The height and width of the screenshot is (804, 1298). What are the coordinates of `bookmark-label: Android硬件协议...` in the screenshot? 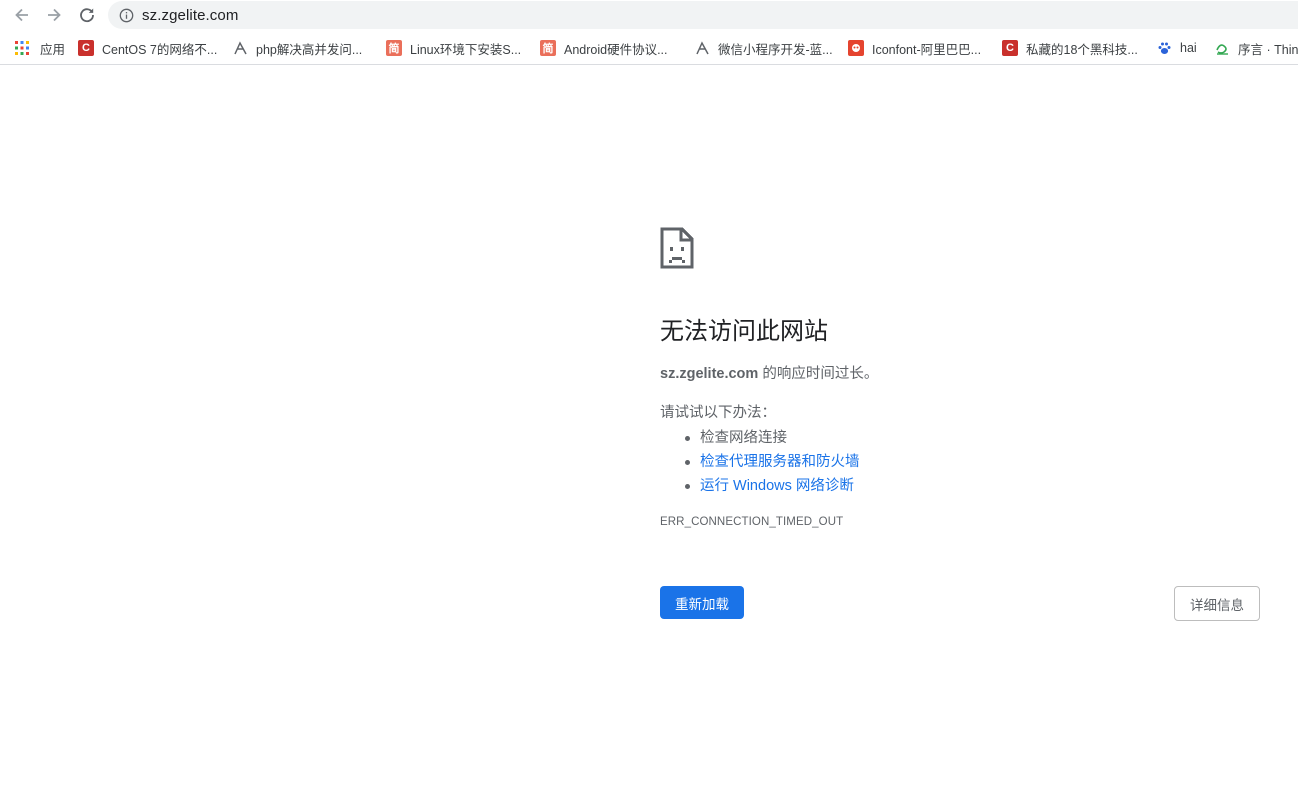 It's located at (616, 49).